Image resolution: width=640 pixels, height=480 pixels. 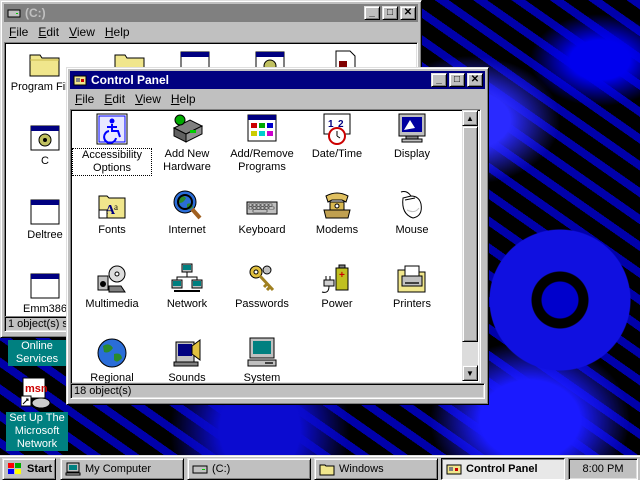 I want to click on cp-item-label: Accessibility Options, so click(x=112, y=162).